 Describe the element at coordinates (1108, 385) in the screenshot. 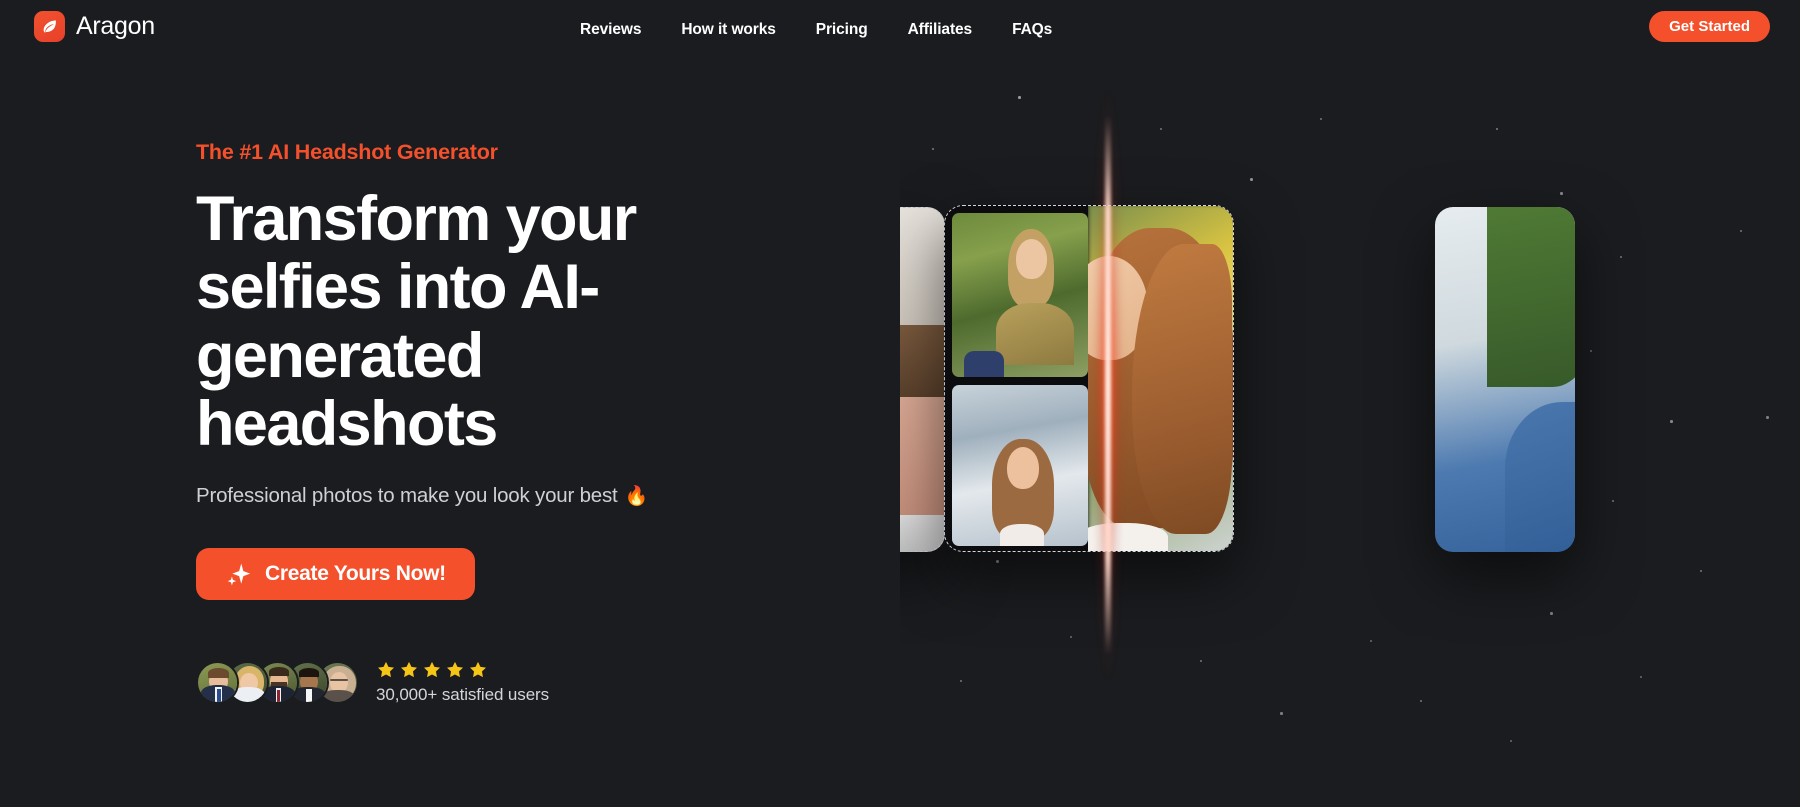

I see `scan-beam` at that location.